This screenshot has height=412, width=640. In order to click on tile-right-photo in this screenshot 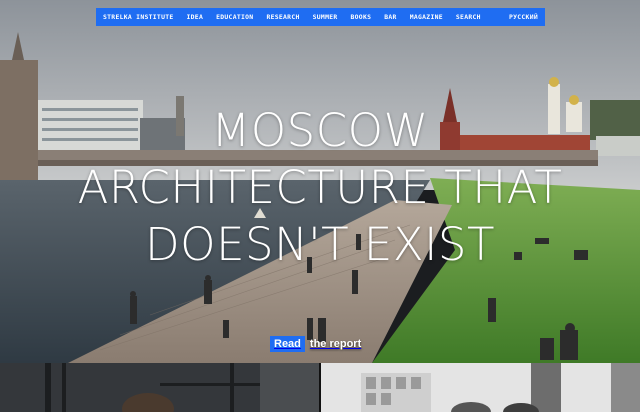, I will do `click(480, 387)`.